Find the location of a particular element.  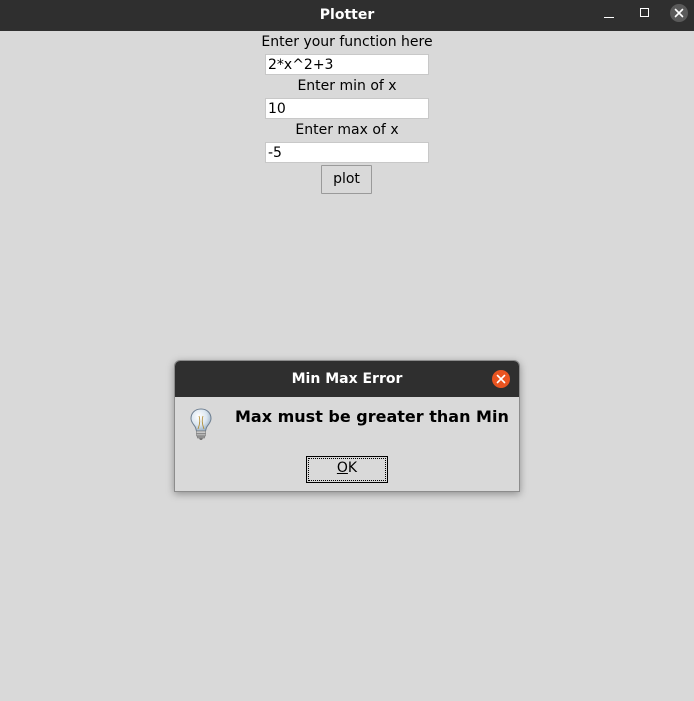

min-label: Enter min of x is located at coordinates (347, 86).